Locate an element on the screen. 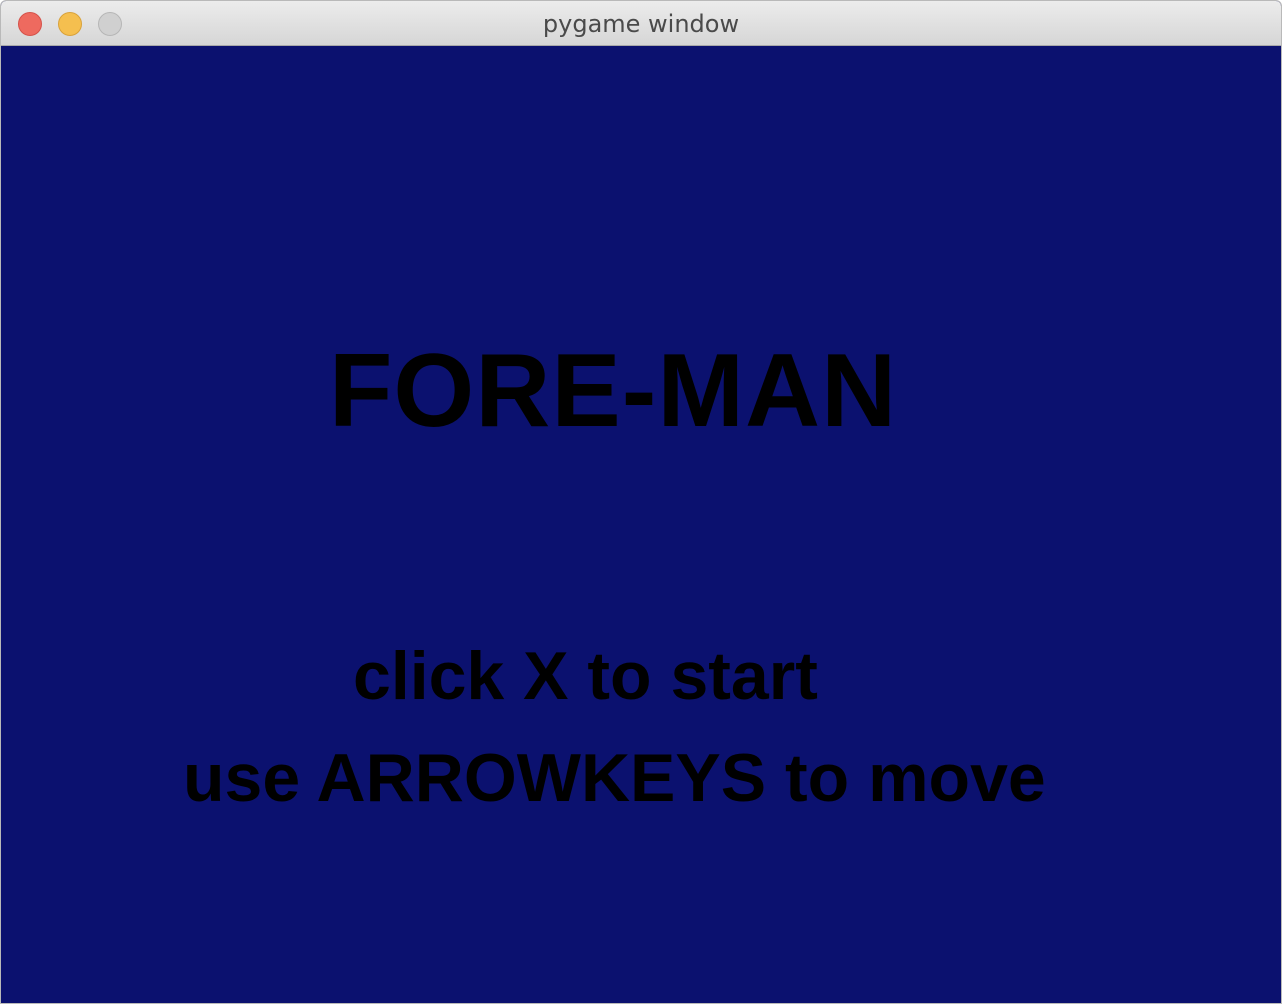 The width and height of the screenshot is (1282, 1004). move-instruction: use ARROWKEYS to move is located at coordinates (614, 778).